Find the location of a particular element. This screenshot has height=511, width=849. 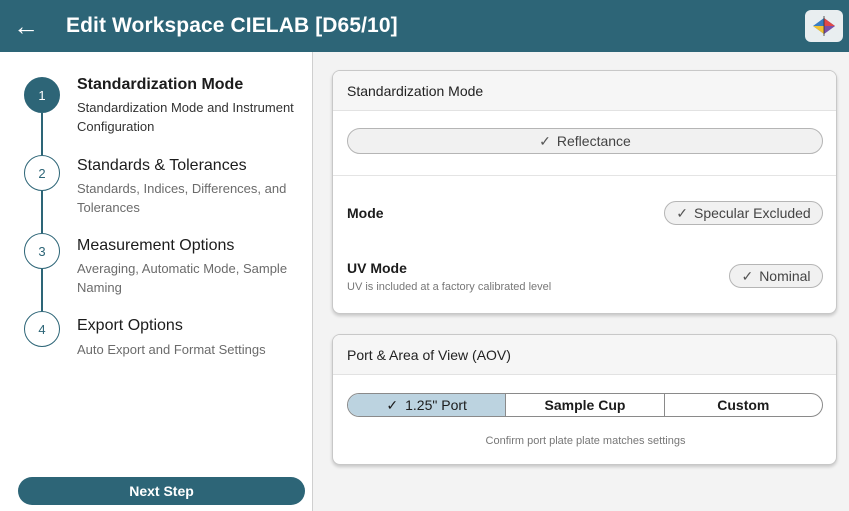

arrow-left-icon: ← is located at coordinates (26, 25).